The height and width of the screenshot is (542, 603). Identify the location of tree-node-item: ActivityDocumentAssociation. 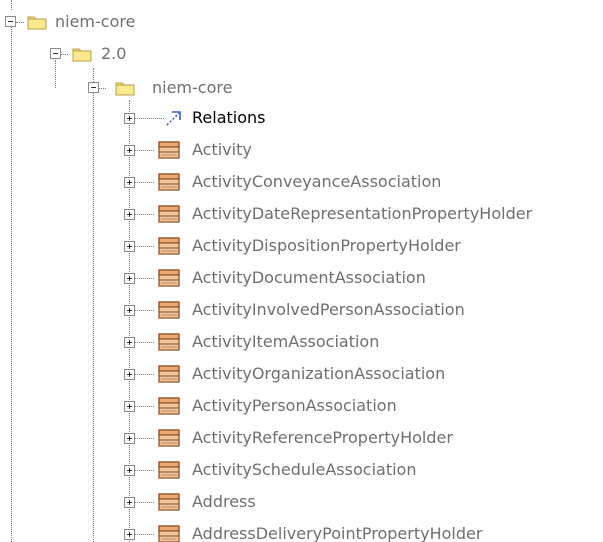
(301, 278).